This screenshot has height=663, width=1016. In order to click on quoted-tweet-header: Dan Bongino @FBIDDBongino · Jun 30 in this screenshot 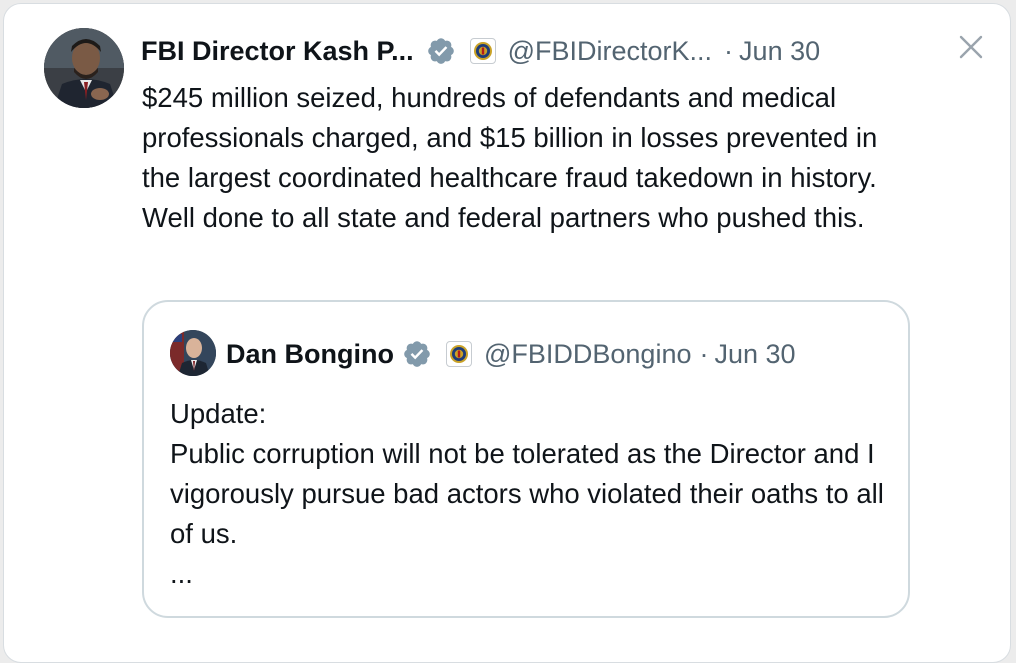, I will do `click(511, 354)`.